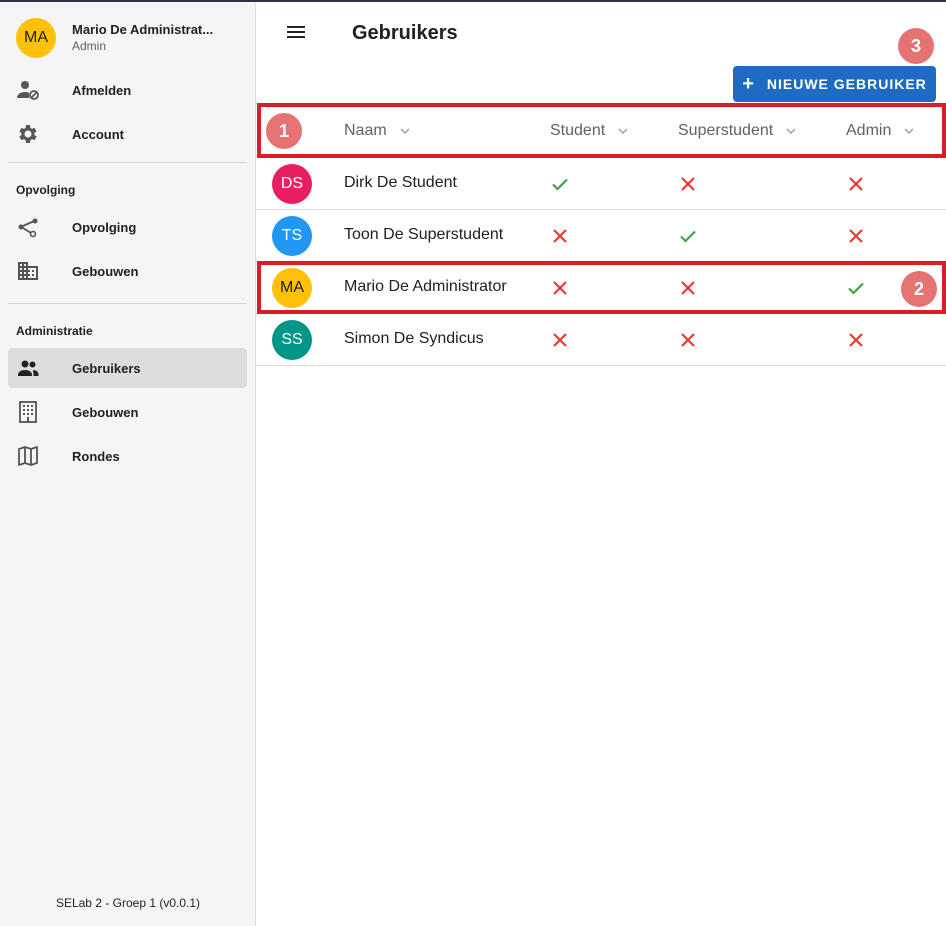  Describe the element at coordinates (916, 46) in the screenshot. I see `annotation-badge-3: 3` at that location.